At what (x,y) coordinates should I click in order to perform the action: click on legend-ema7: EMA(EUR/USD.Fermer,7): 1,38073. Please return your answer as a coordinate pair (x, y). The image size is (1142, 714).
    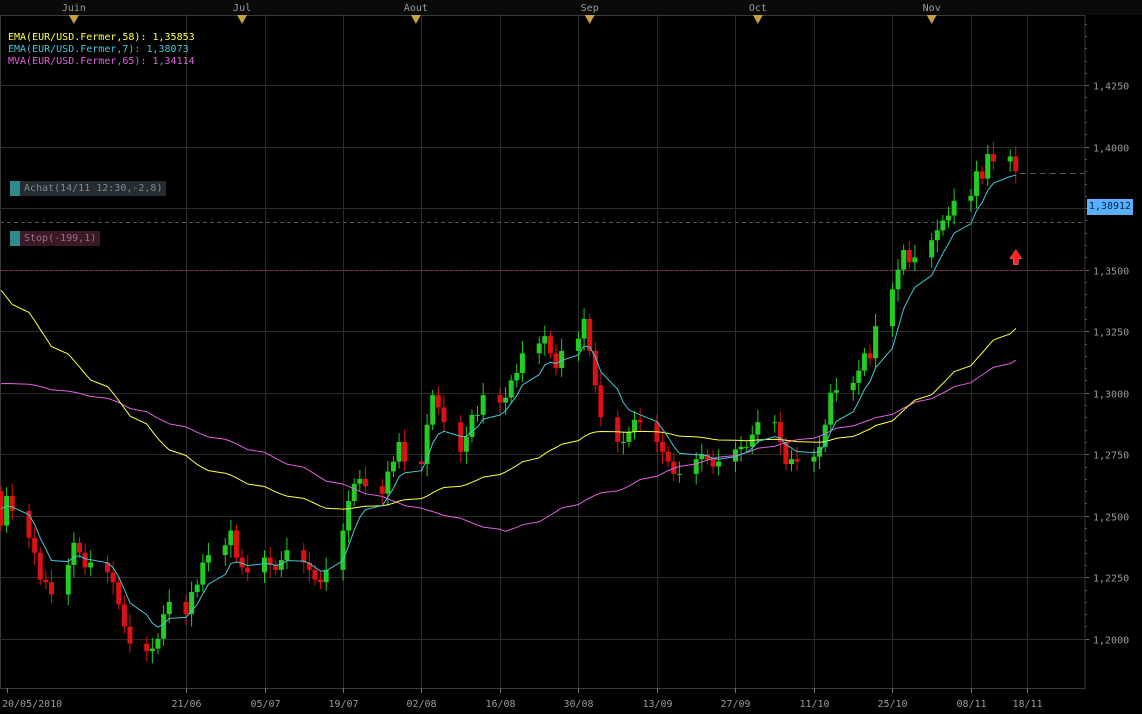
    Looking at the image, I should click on (98, 49).